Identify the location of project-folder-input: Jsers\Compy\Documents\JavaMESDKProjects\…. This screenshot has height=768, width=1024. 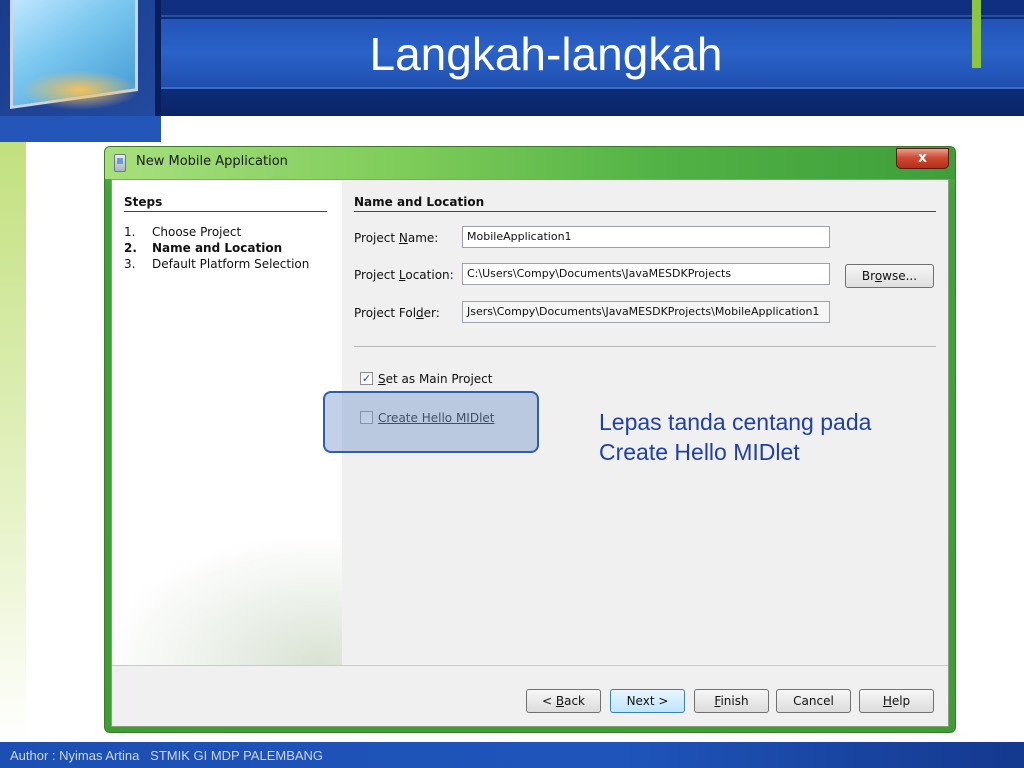
(646, 312).